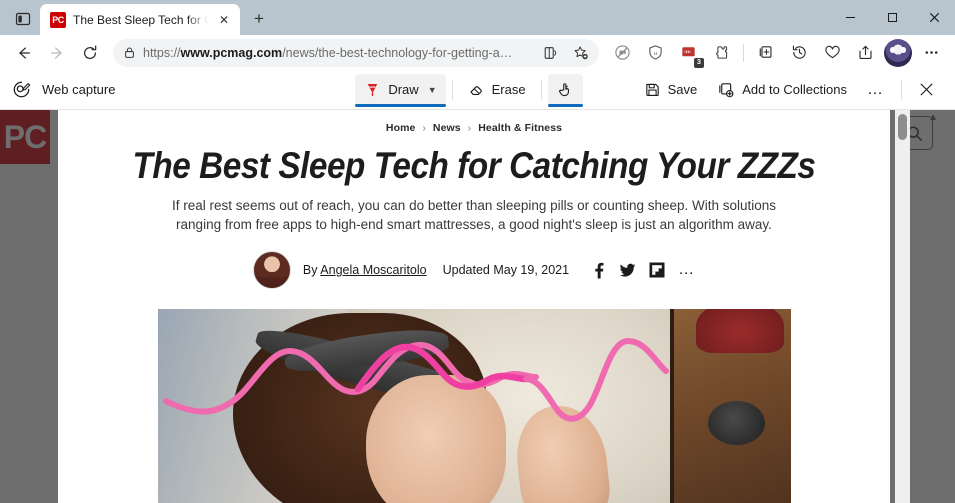  I want to click on save-label: Save, so click(682, 89).